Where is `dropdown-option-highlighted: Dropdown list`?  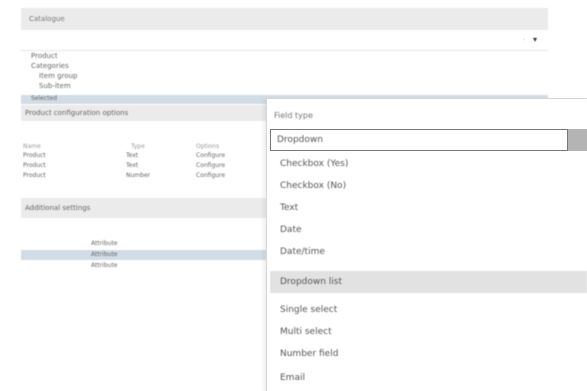 dropdown-option-highlighted: Dropdown list is located at coordinates (428, 282).